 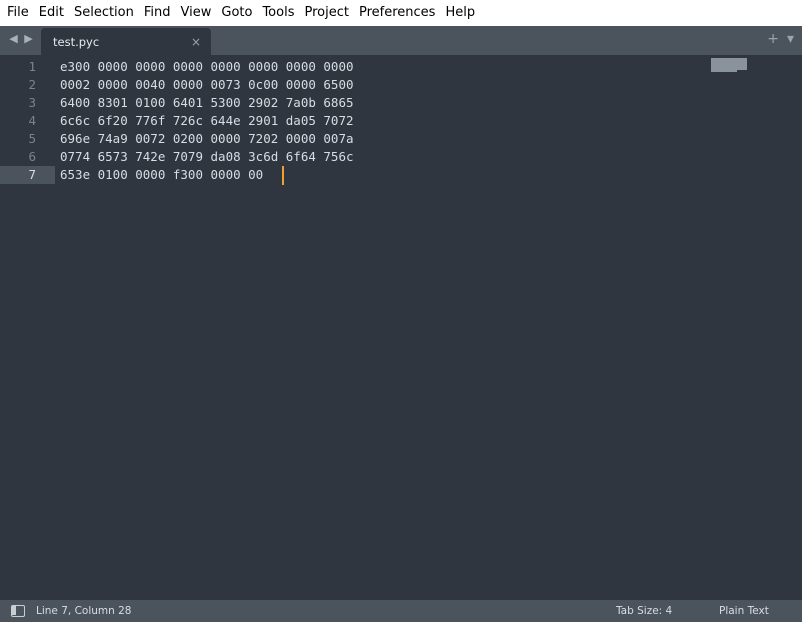 I want to click on line-number: 7, so click(x=32, y=174).